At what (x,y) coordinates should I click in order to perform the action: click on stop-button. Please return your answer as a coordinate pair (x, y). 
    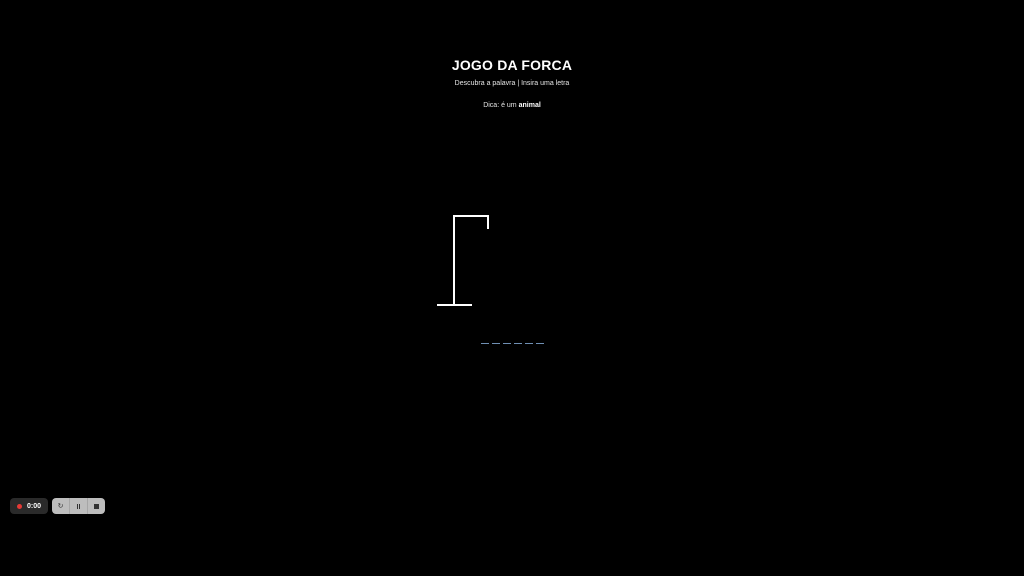
    Looking at the image, I should click on (96, 506).